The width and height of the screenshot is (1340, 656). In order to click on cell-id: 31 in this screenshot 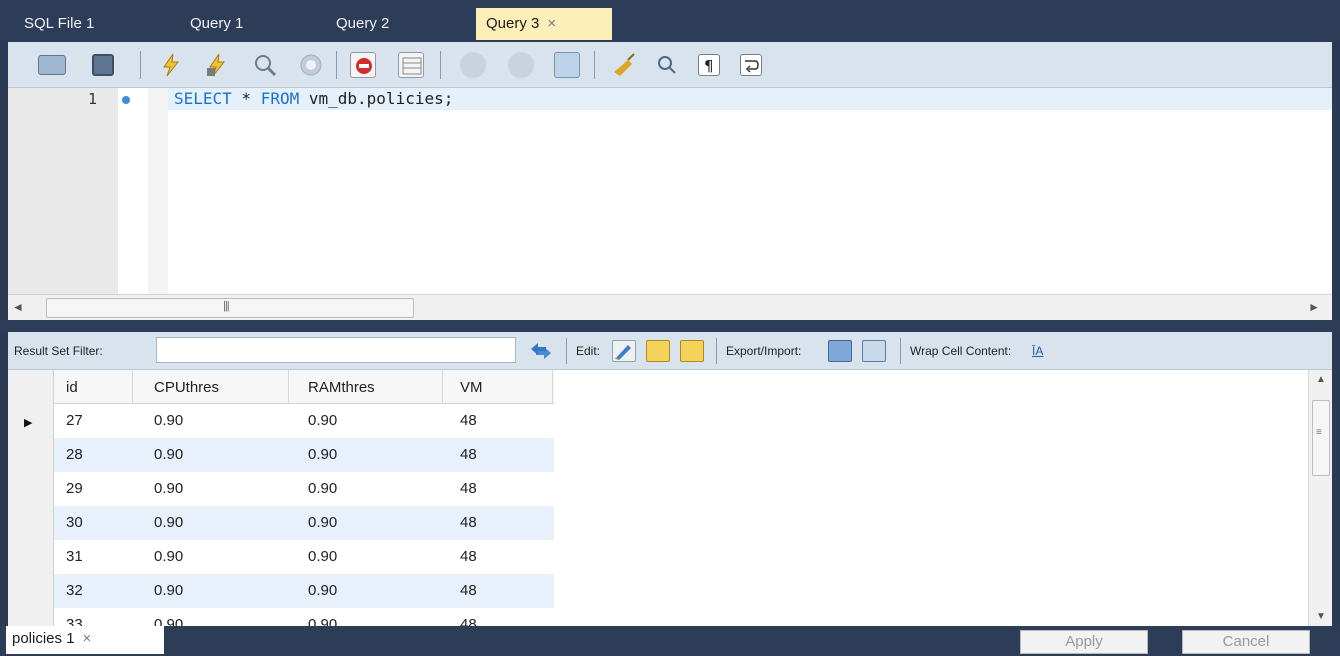, I will do `click(74, 556)`.